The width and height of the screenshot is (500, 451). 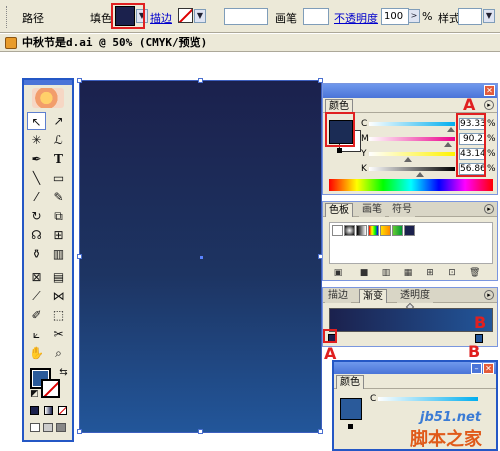 What do you see at coordinates (33, 18) in the screenshot?
I see `path-label: 路径` at bounding box center [33, 18].